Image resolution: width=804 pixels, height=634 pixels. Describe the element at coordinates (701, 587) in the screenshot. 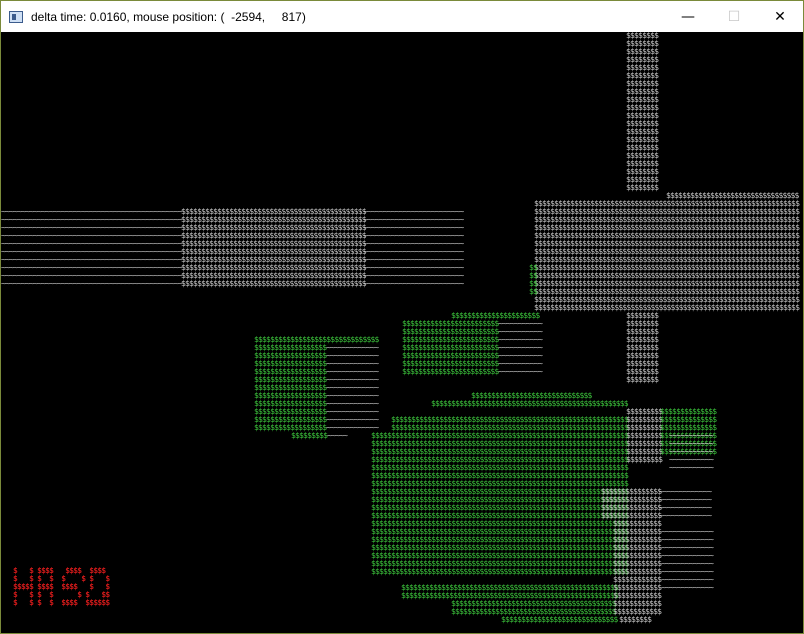

I see `trail: ~~~~~~` at that location.